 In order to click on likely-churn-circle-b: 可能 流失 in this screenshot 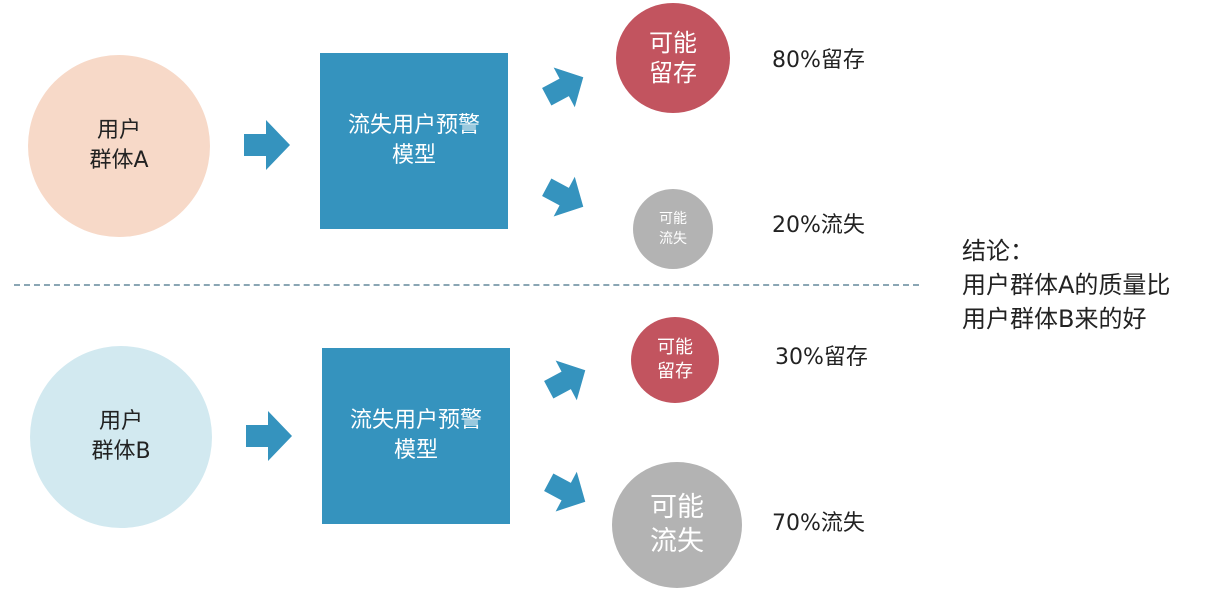, I will do `click(677, 525)`.